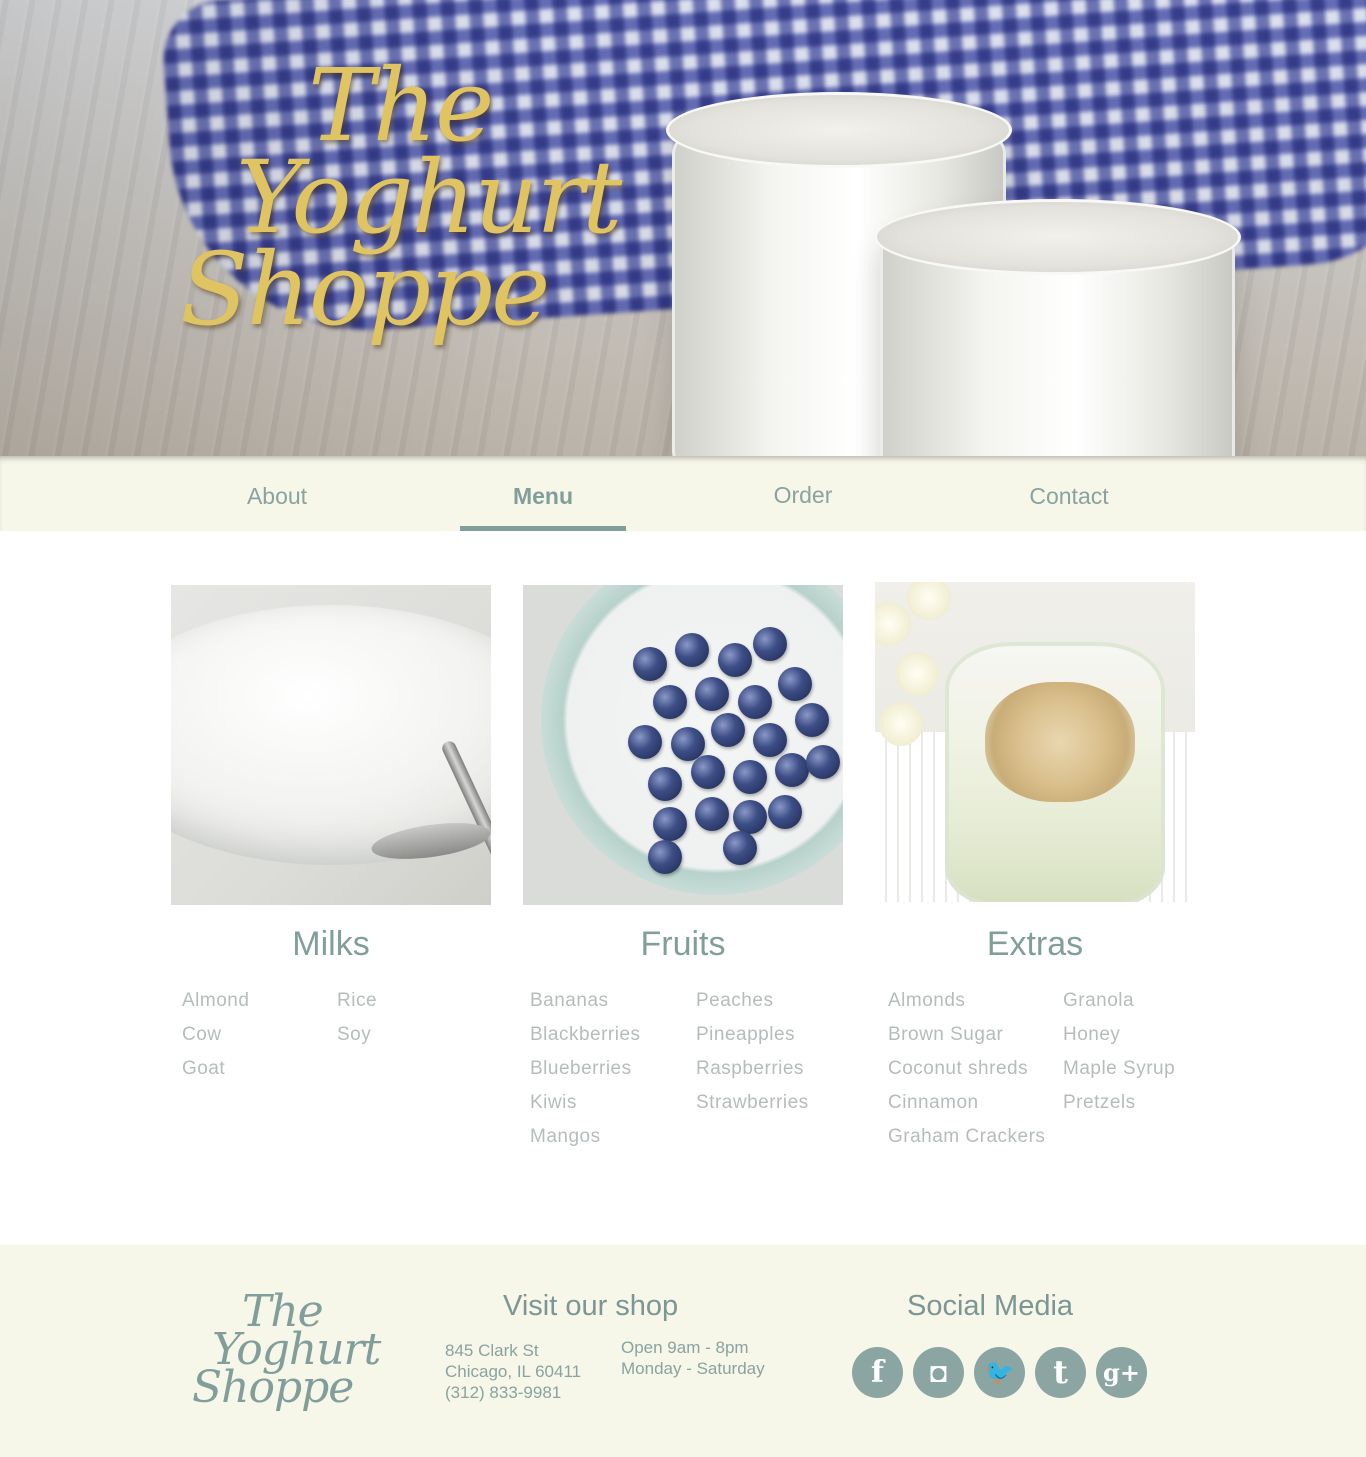 The height and width of the screenshot is (1457, 1366). Describe the element at coordinates (735, 1000) in the screenshot. I see `list-item: Peaches` at that location.